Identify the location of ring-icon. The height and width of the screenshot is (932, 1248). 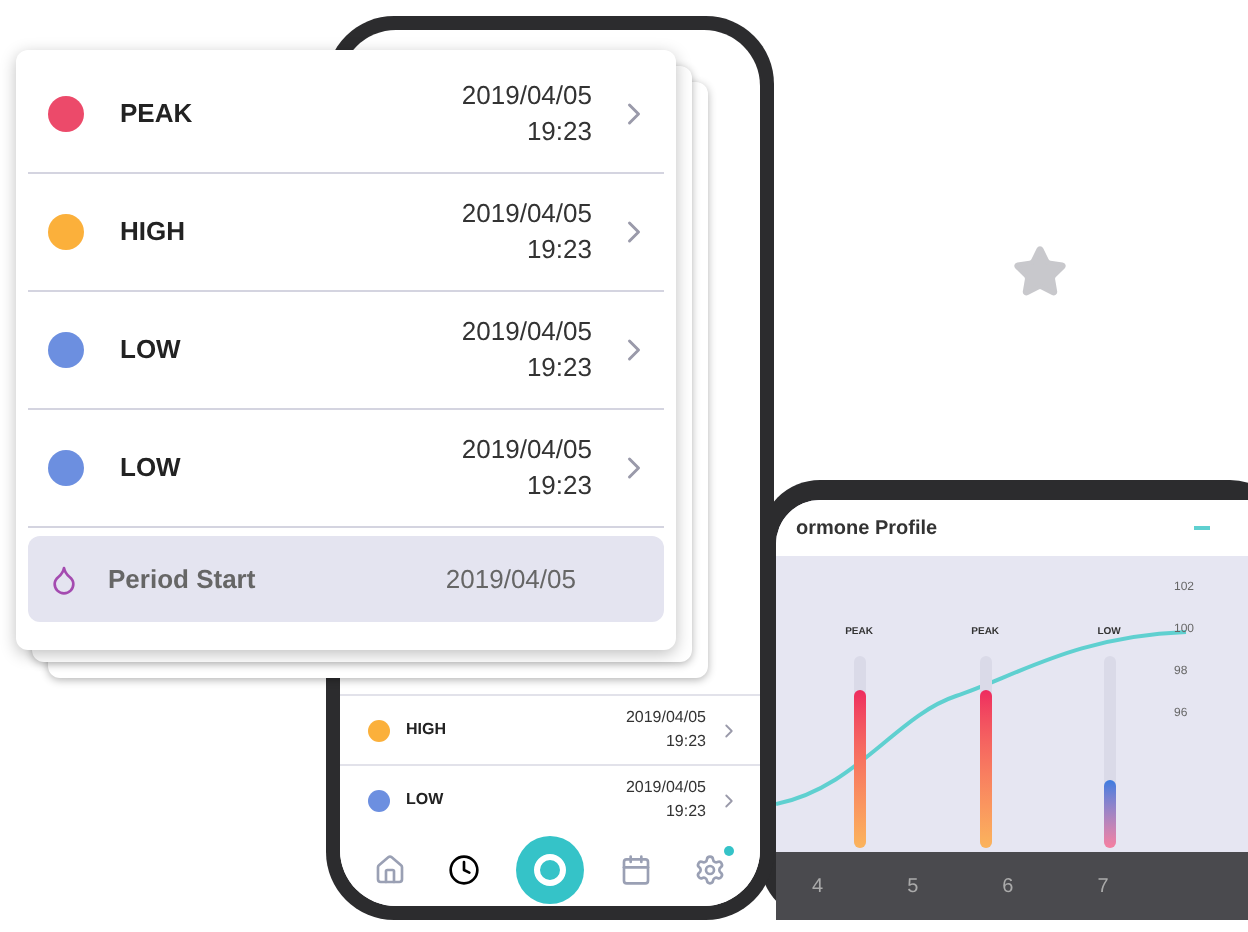
(549, 870).